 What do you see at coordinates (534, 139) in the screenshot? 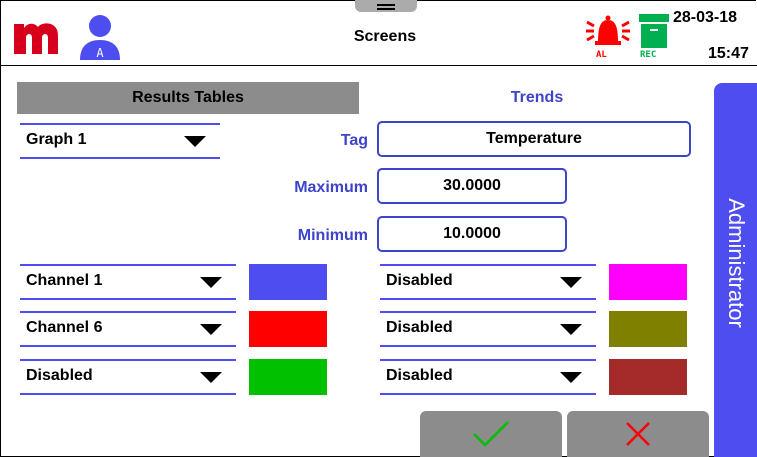
I see `tag-field: Temperature` at bounding box center [534, 139].